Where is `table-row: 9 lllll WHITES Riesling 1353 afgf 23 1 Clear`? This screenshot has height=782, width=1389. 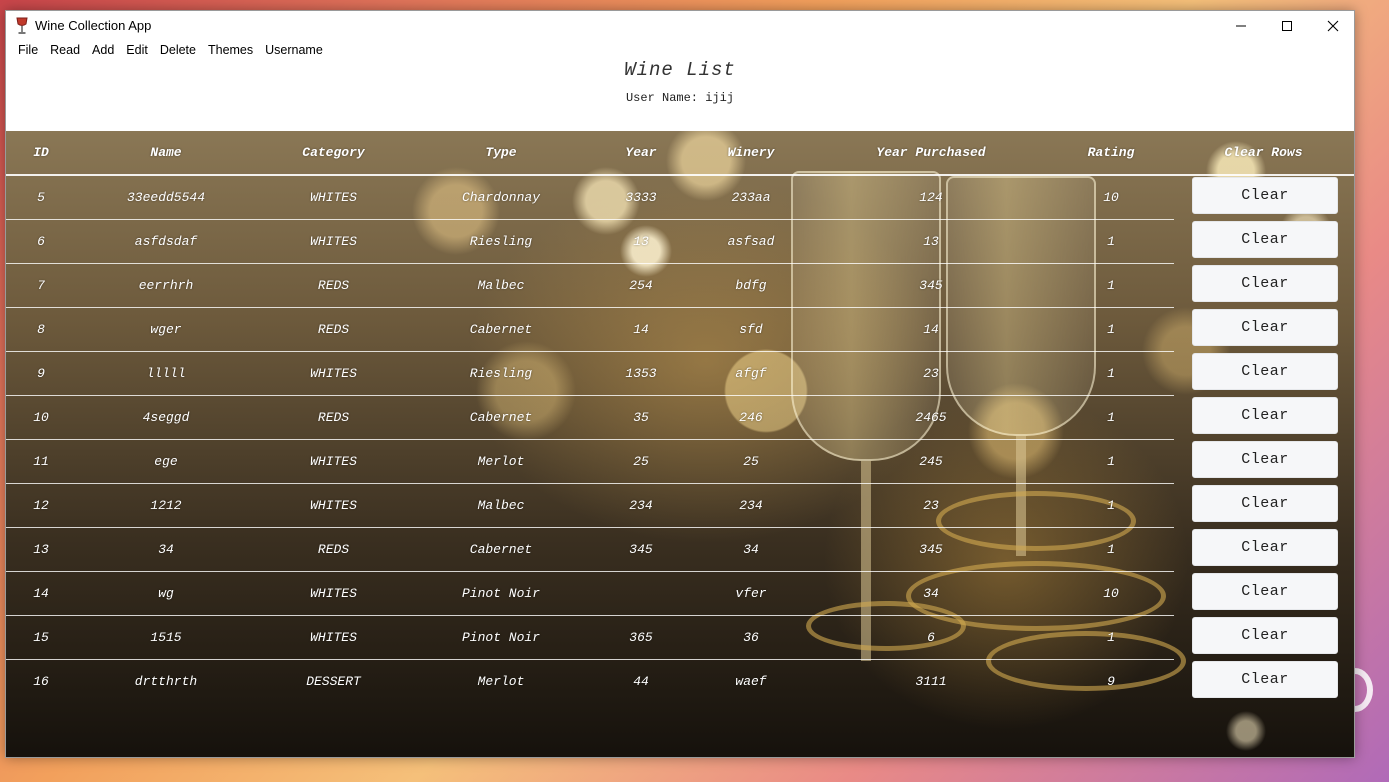
table-row: 9 lllll WHITES Riesling 1353 afgf 23 1 Clear is located at coordinates (680, 374).